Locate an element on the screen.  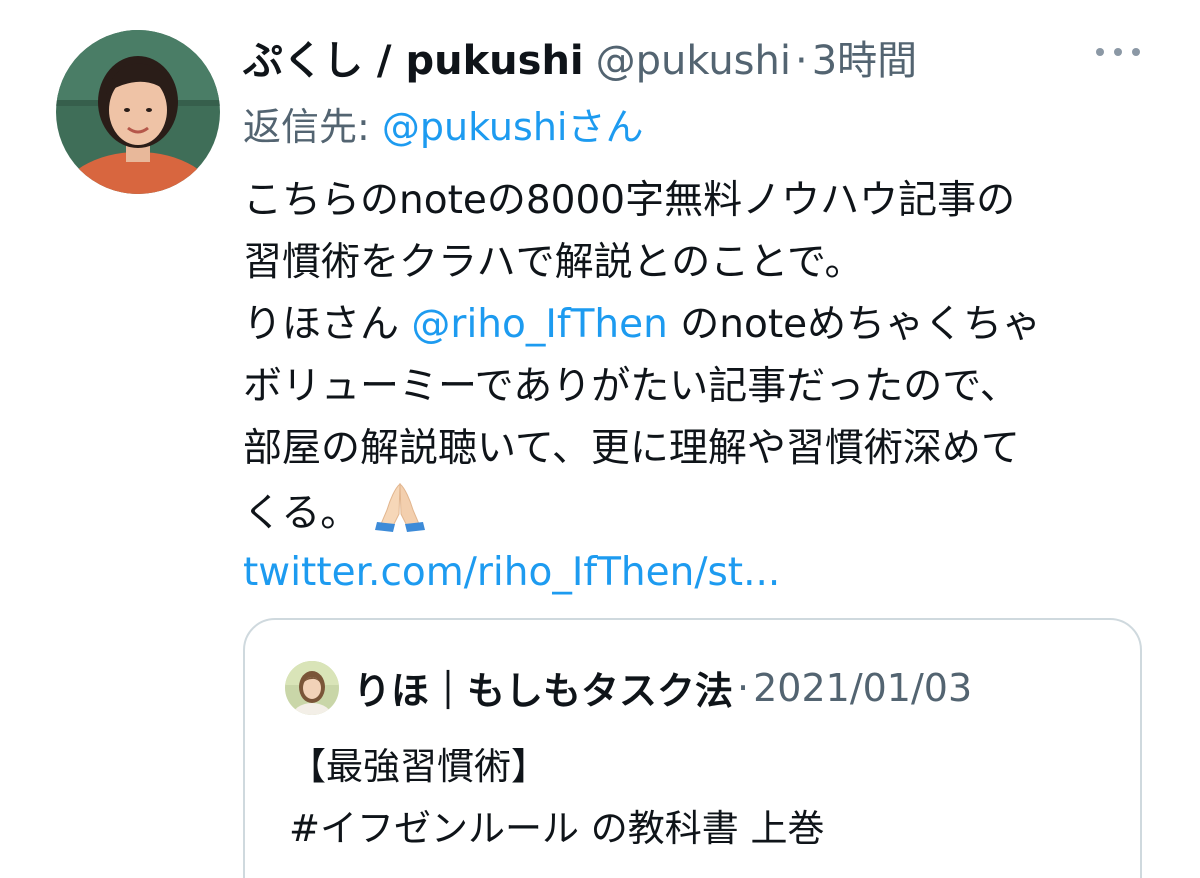
tweet-line: 部屋の解説聴いて、更に理解や習慣術深めて is located at coordinates (631, 448).